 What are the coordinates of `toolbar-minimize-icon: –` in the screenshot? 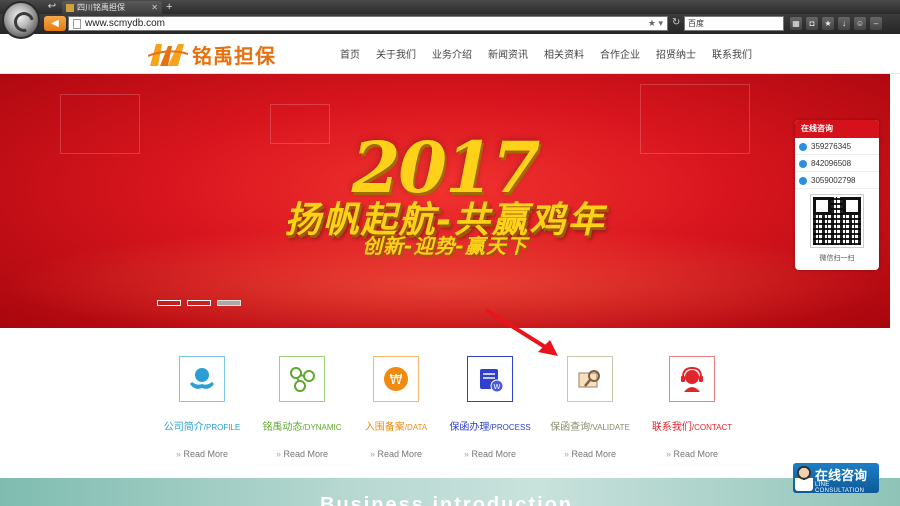 It's located at (876, 23).